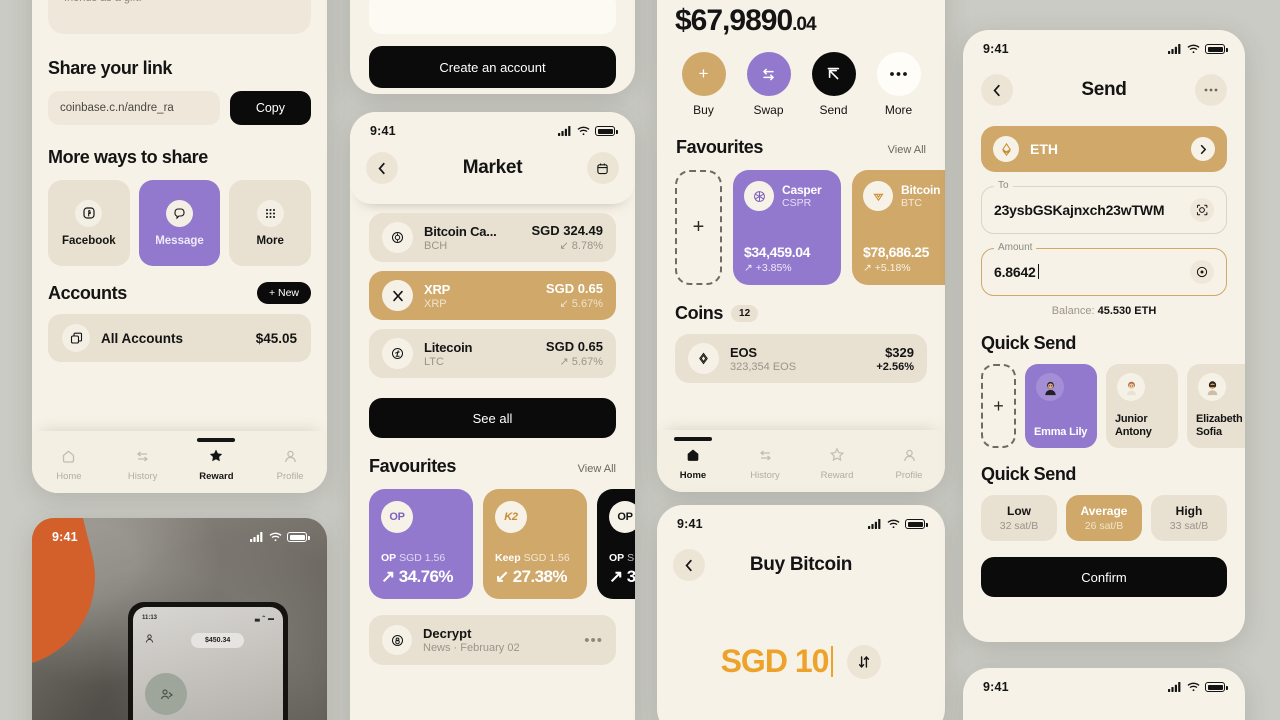  Describe the element at coordinates (1088, 272) in the screenshot. I see `amount-value: 6.8642` at that location.